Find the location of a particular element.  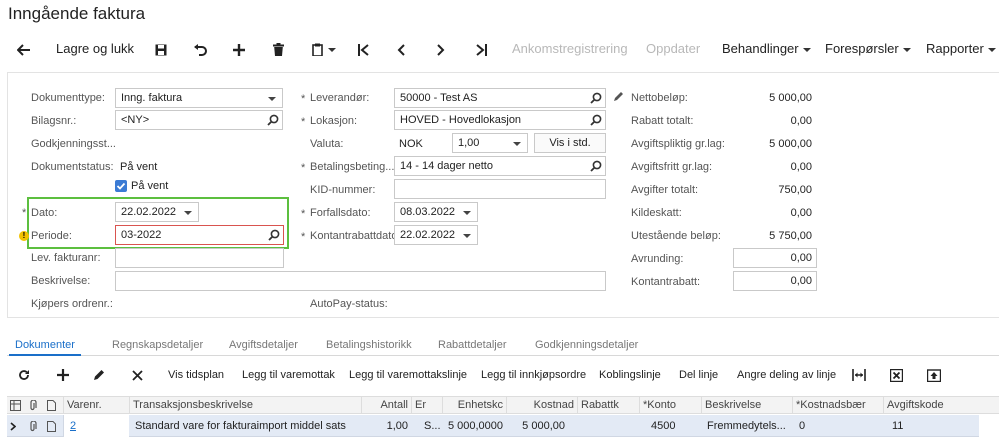

kontantrabatt-input: 0,00 is located at coordinates (775, 281).